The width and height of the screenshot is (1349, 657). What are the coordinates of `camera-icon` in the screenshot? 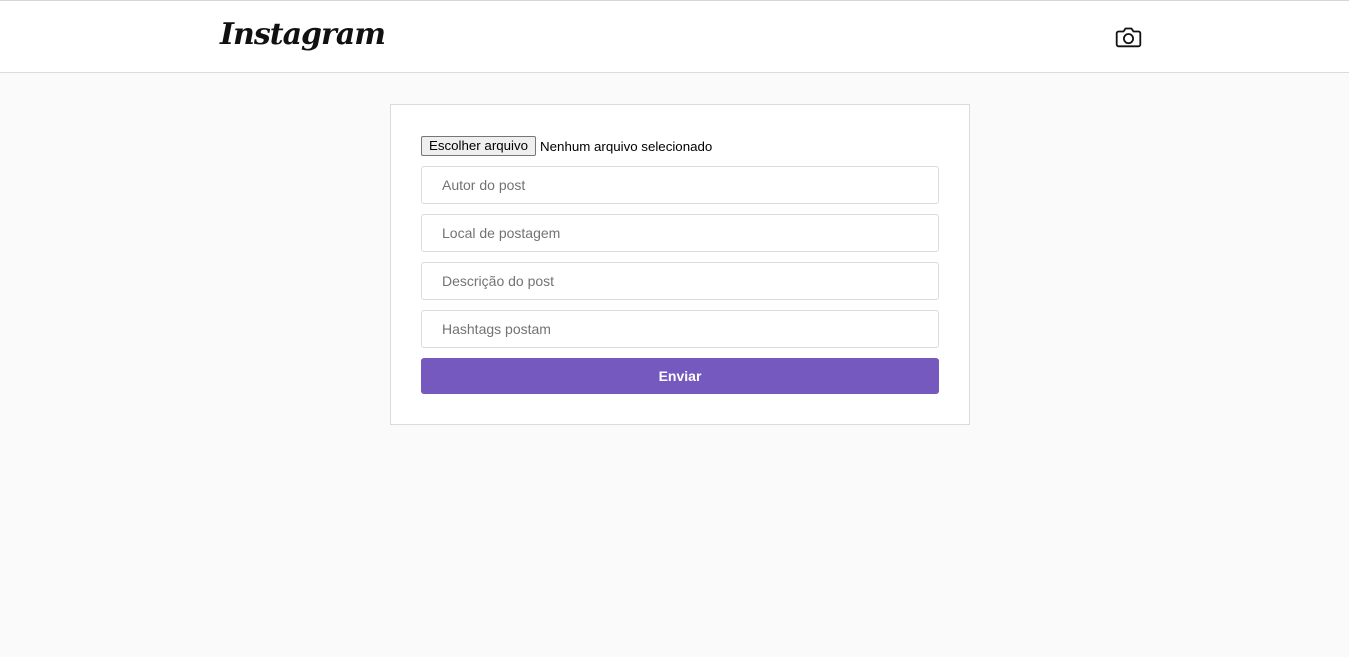 It's located at (1128, 37).